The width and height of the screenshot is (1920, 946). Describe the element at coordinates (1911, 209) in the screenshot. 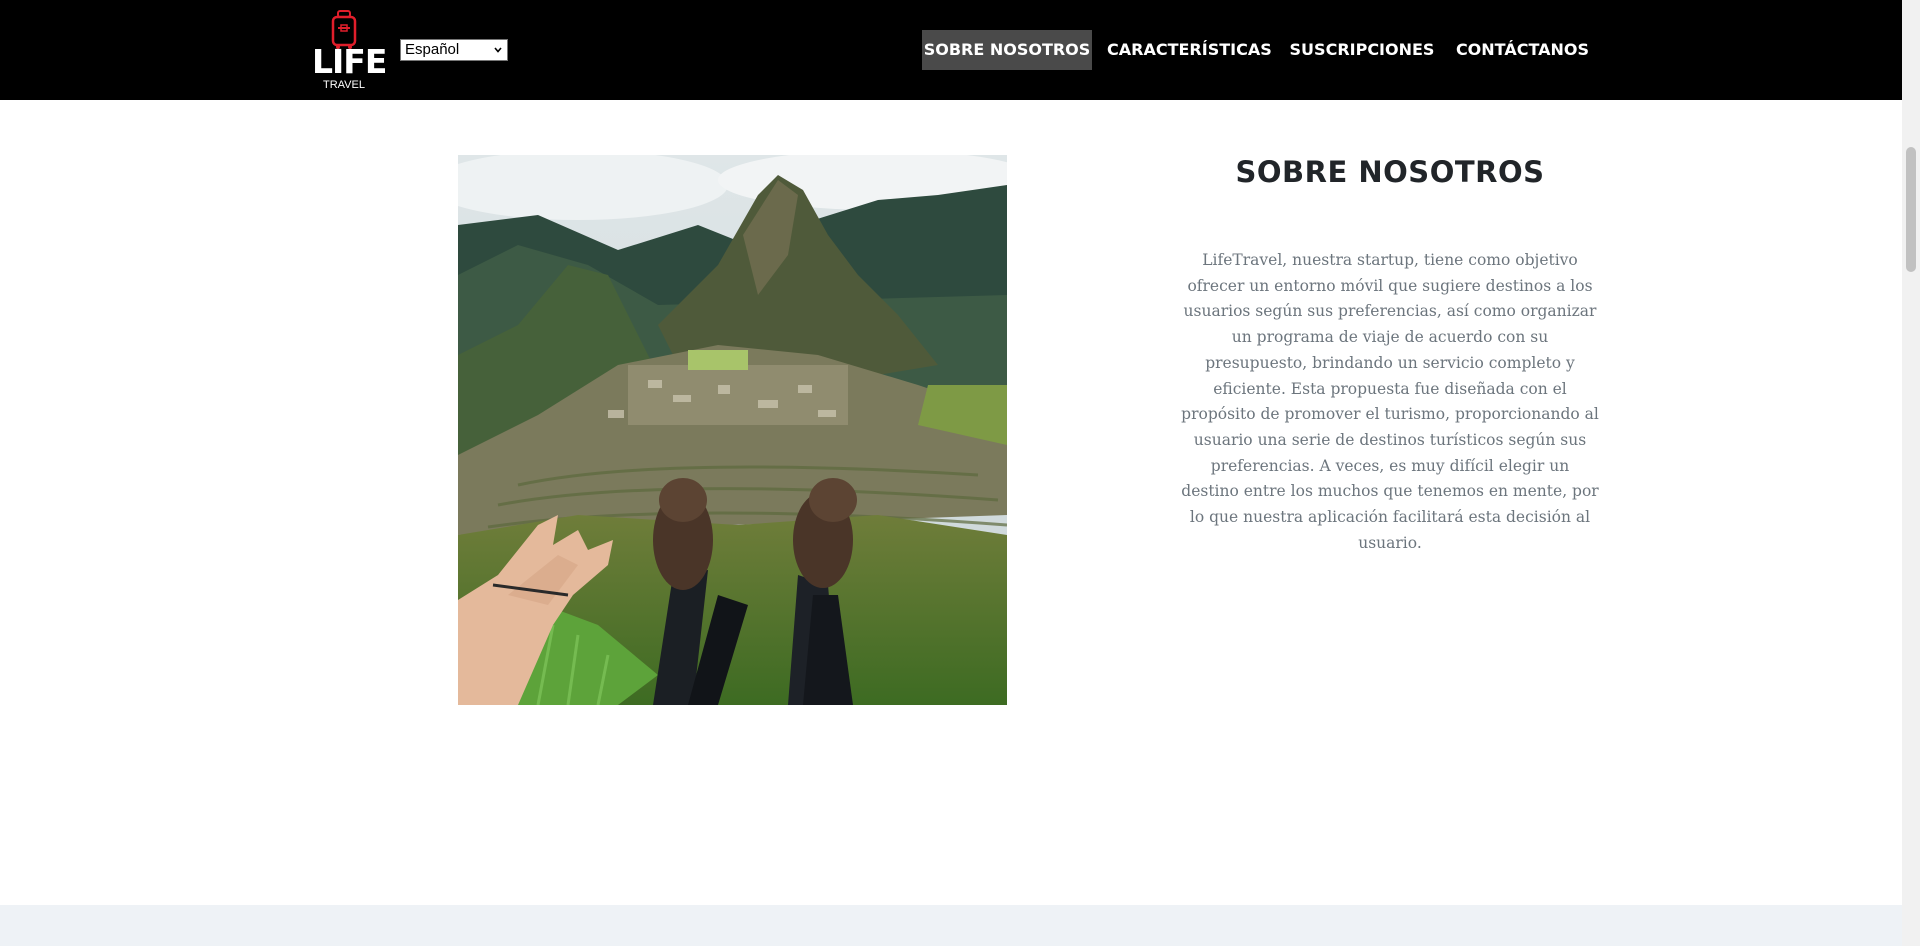

I see `scrollbar-thumb` at that location.